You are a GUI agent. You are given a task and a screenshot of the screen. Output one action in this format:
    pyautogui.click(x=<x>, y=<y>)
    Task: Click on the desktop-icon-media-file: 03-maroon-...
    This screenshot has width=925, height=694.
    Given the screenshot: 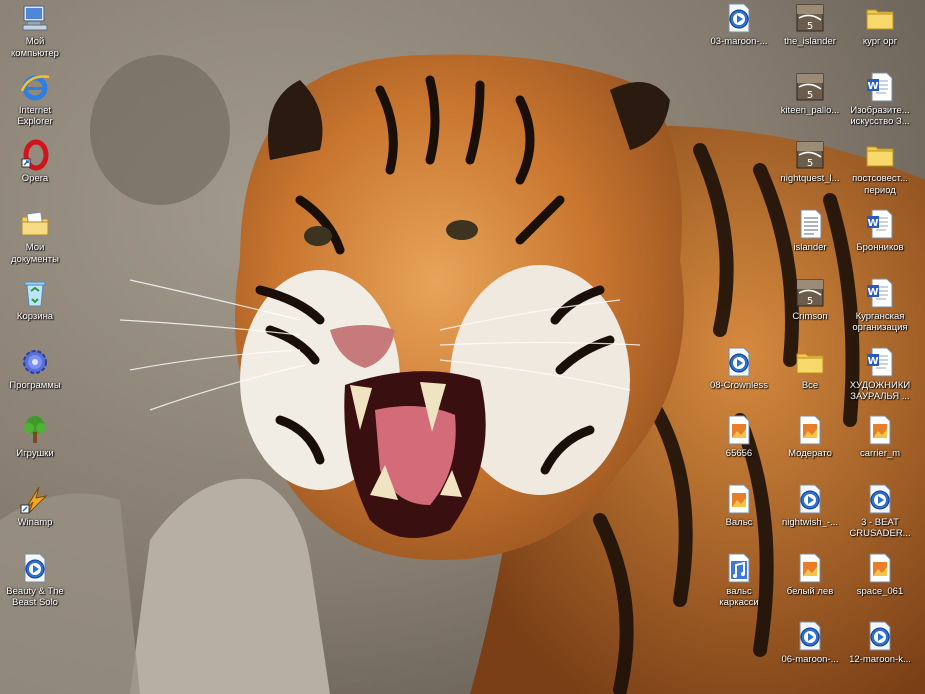 What is the action you would take?
    pyautogui.click(x=739, y=33)
    